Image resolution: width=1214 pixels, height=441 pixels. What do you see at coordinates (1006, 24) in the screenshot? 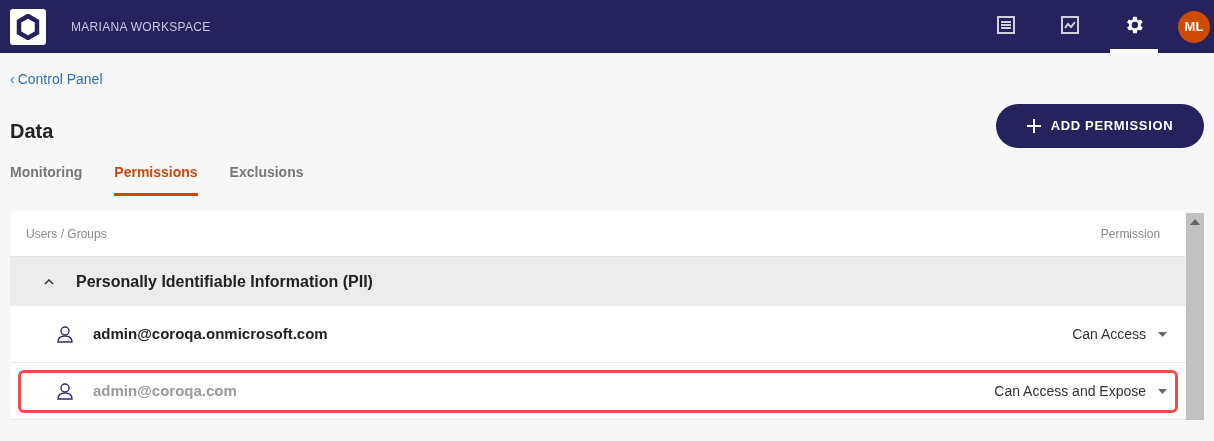
I see `list-icon` at bounding box center [1006, 24].